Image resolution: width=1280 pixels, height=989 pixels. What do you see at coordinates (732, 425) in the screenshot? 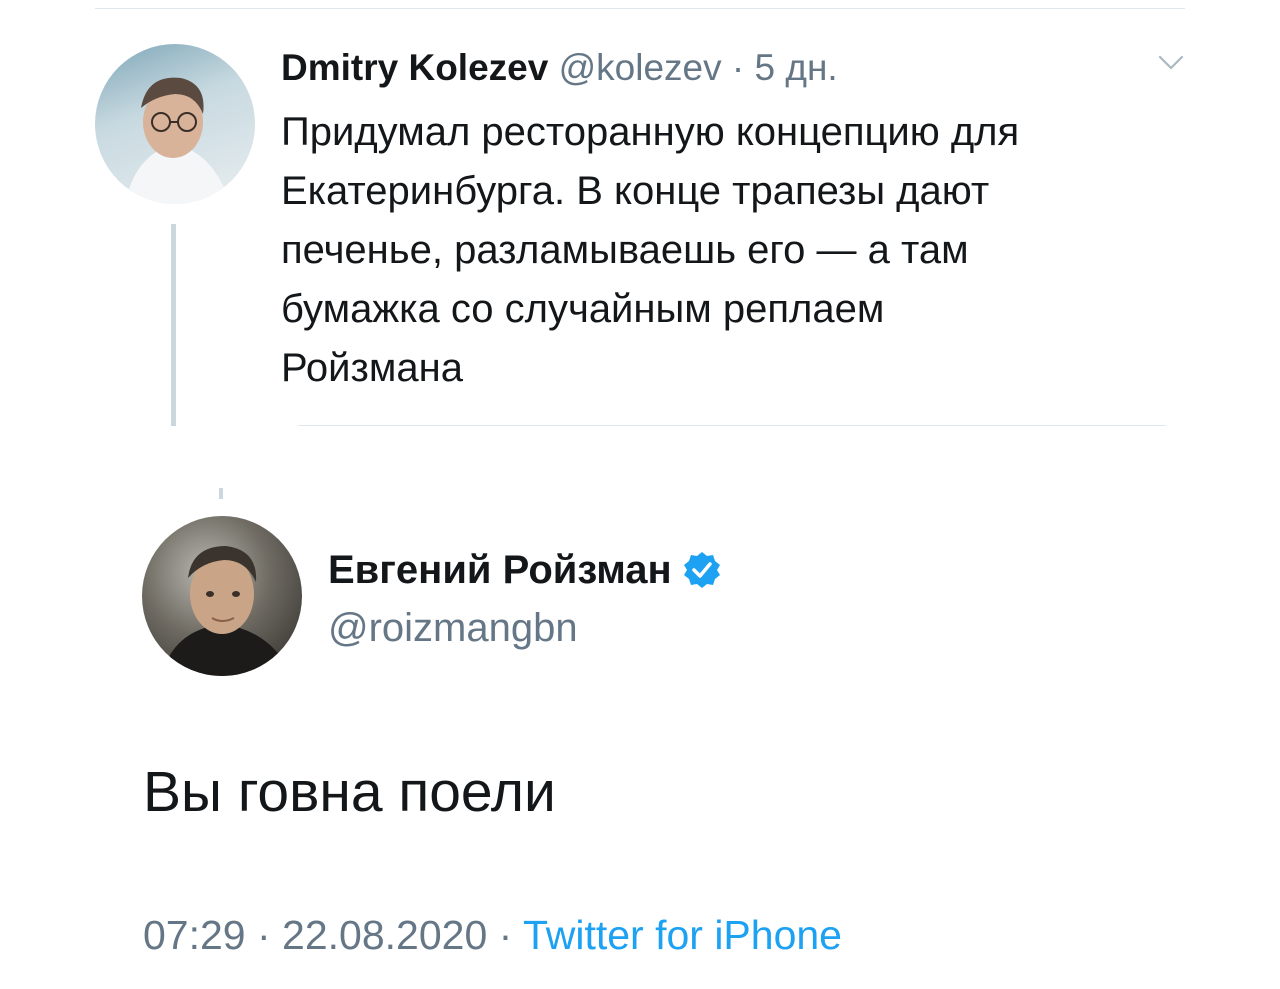
I see `tweet-separator` at bounding box center [732, 425].